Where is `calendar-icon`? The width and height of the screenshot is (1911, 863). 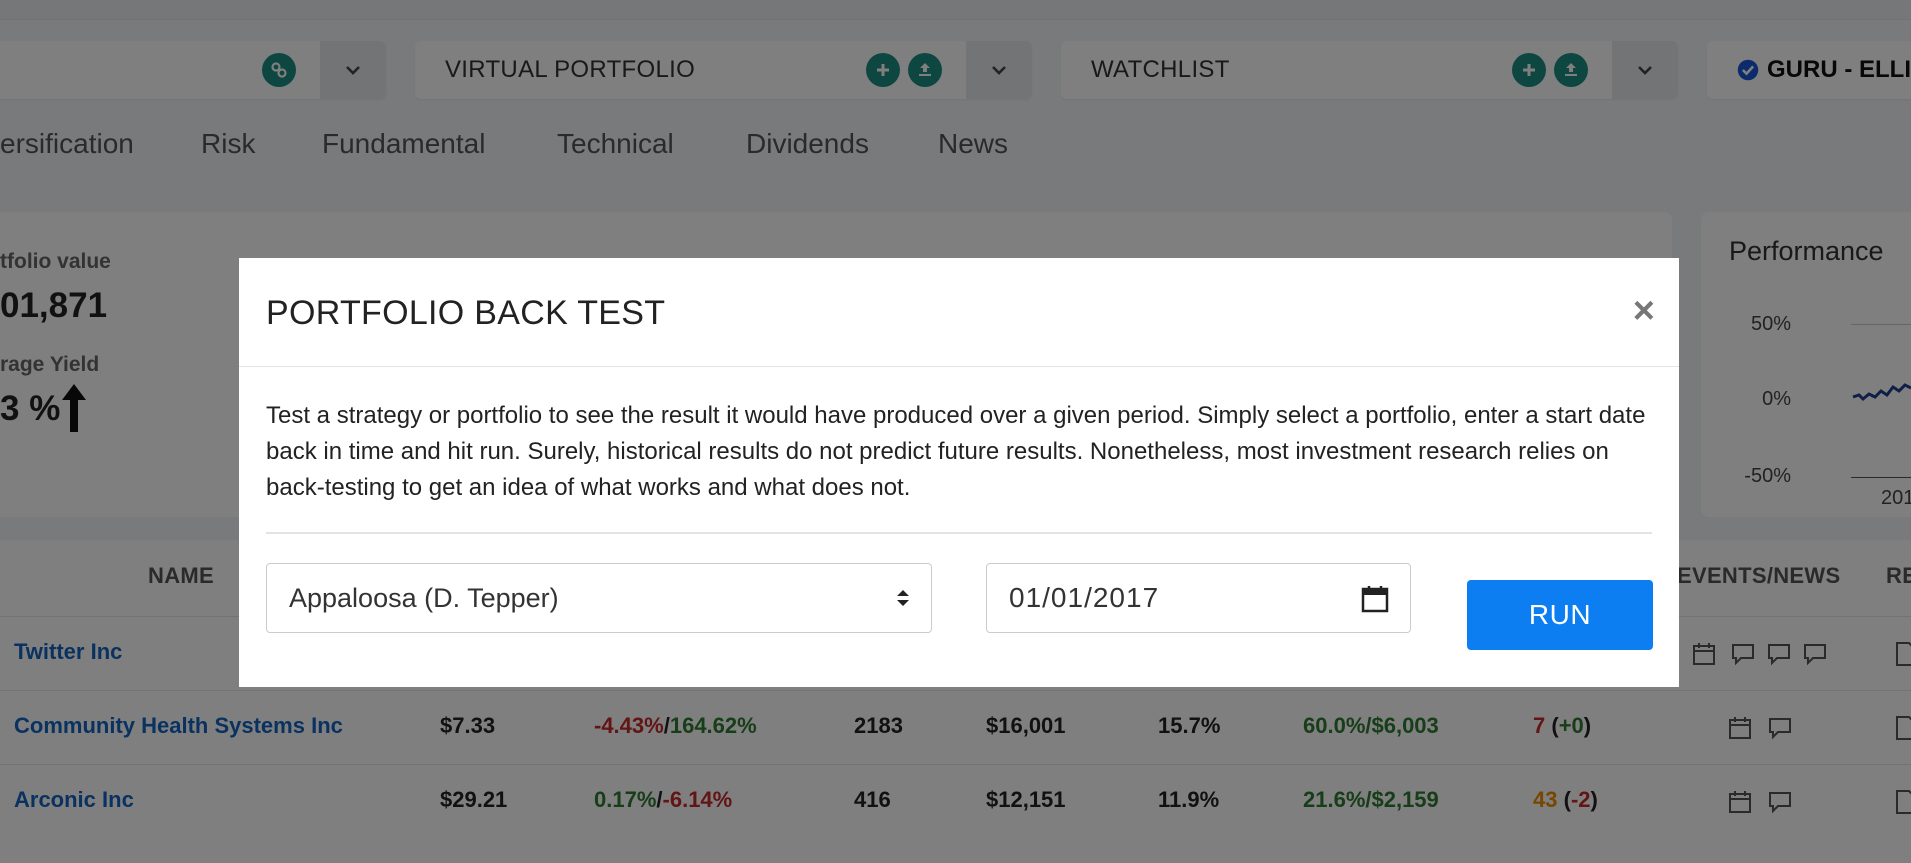 calendar-icon is located at coordinates (1375, 599).